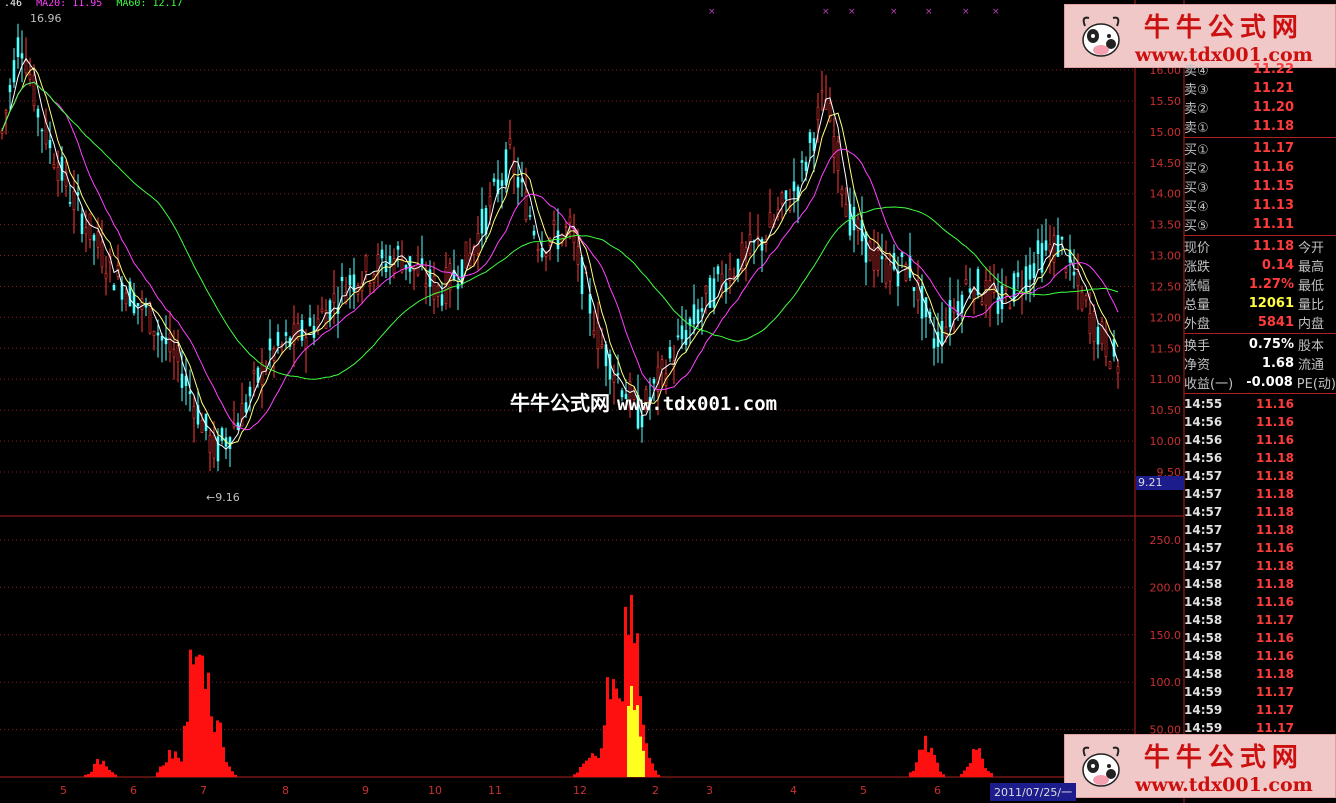 The width and height of the screenshot is (1336, 803). Describe the element at coordinates (640, 756) in the screenshot. I see `volume-bar-overlay` at that location.